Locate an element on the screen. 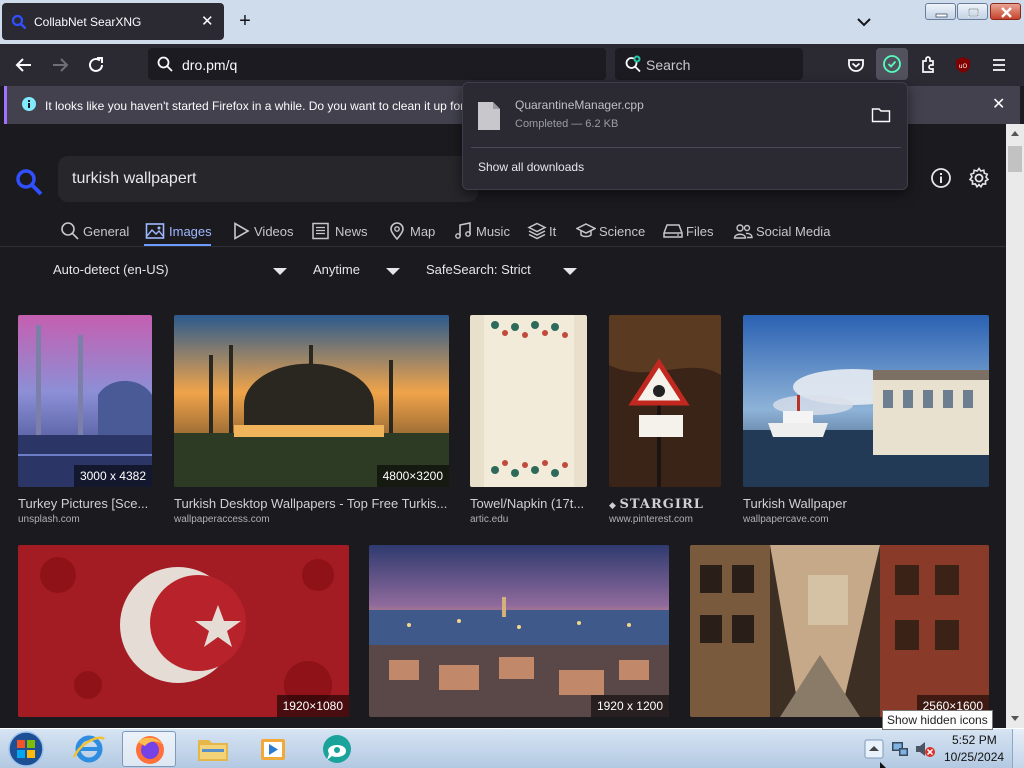 Image resolution: width=1024 pixels, height=768 pixels. menu-icon is located at coordinates (999, 65).